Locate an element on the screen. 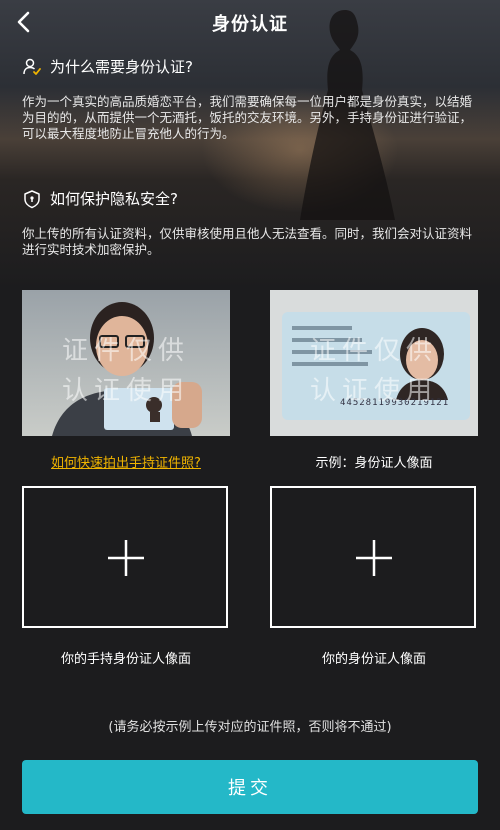 The width and height of the screenshot is (500, 830). shield-icon is located at coordinates (32, 198).